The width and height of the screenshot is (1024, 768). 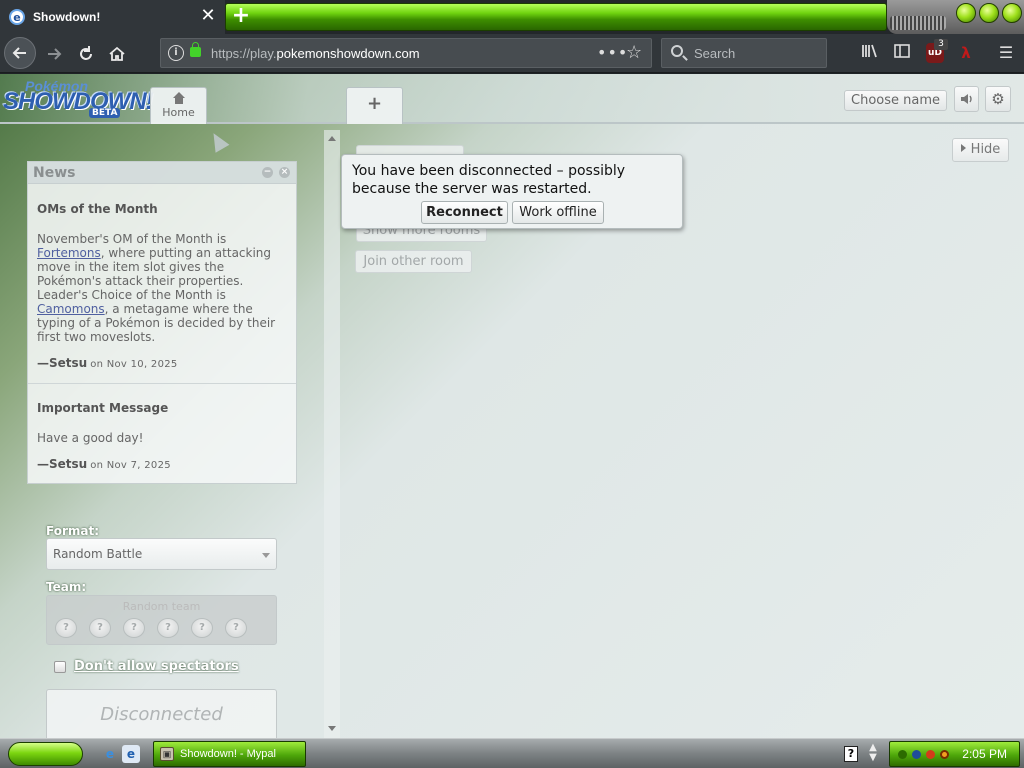 I want to click on search-tray-icon, so click(x=944, y=754).